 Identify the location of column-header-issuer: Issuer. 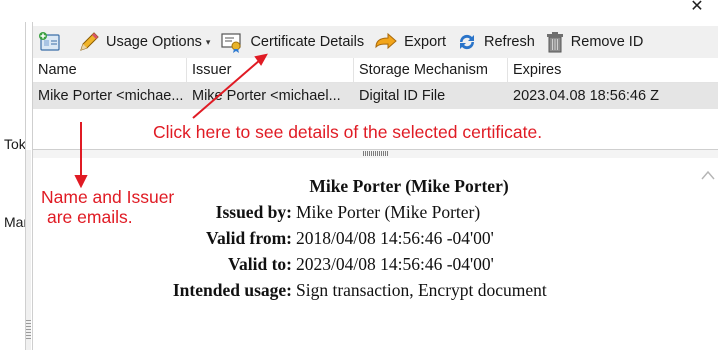
(270, 70).